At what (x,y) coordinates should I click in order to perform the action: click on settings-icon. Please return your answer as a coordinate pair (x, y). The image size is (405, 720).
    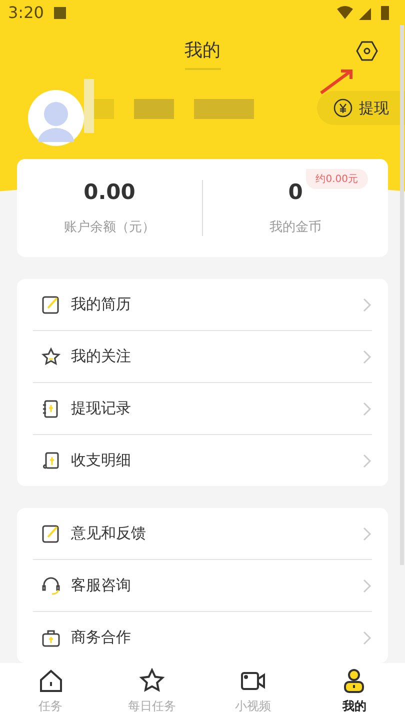
    Looking at the image, I should click on (367, 51).